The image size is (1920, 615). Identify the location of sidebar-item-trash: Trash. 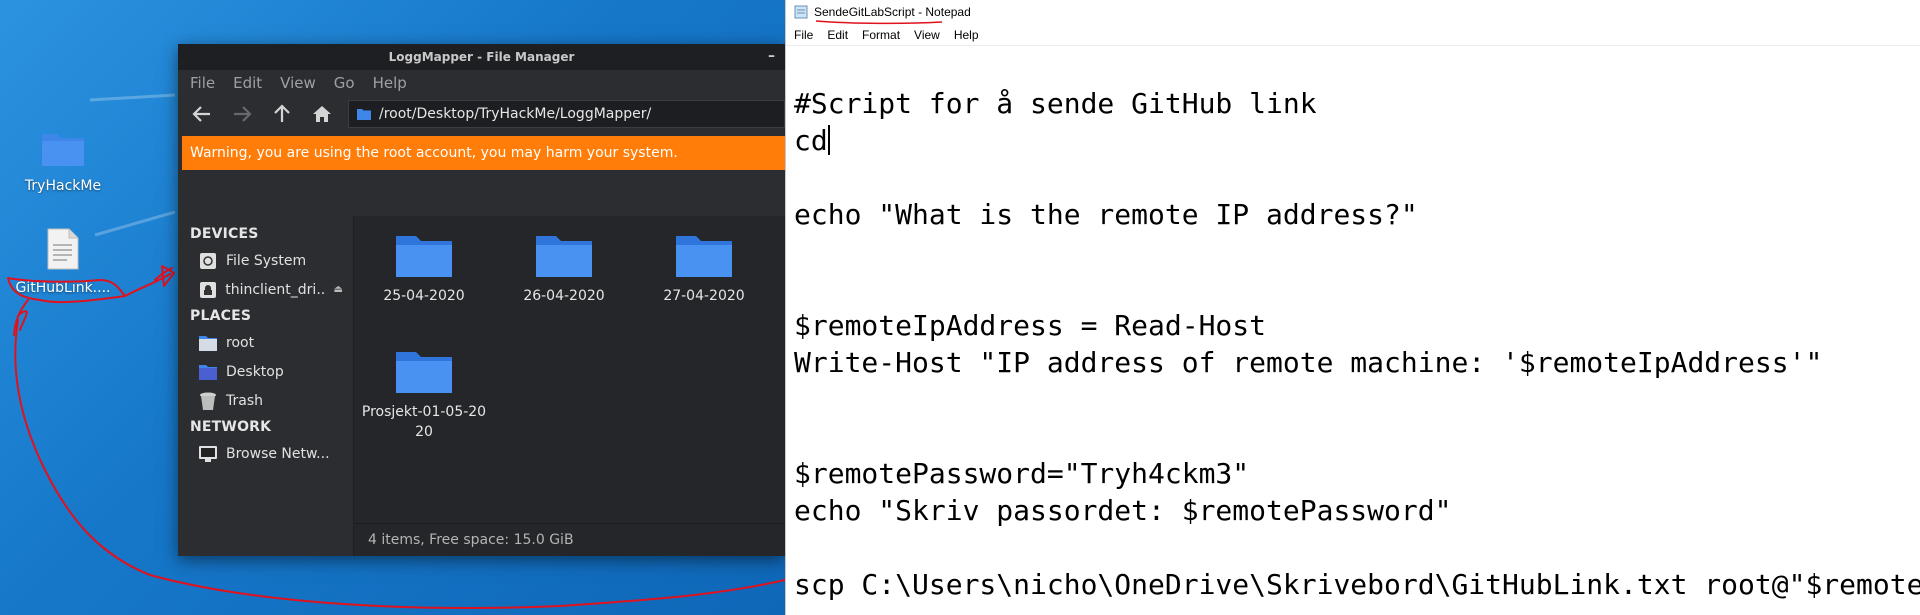
(265, 400).